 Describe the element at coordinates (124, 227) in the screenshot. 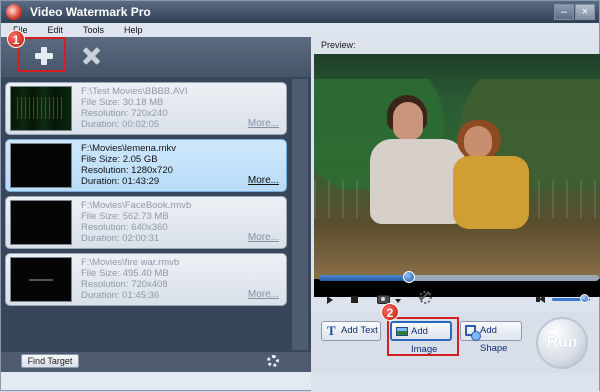

I see `file-resolution: Resolution: 640x360` at that location.